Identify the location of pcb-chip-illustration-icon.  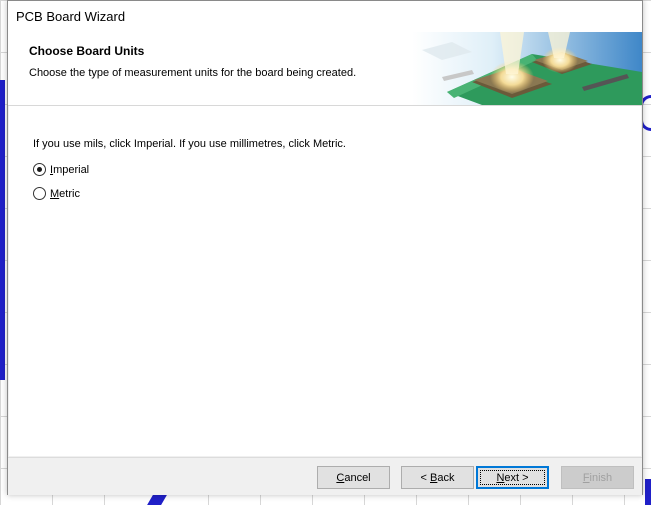
(527, 68).